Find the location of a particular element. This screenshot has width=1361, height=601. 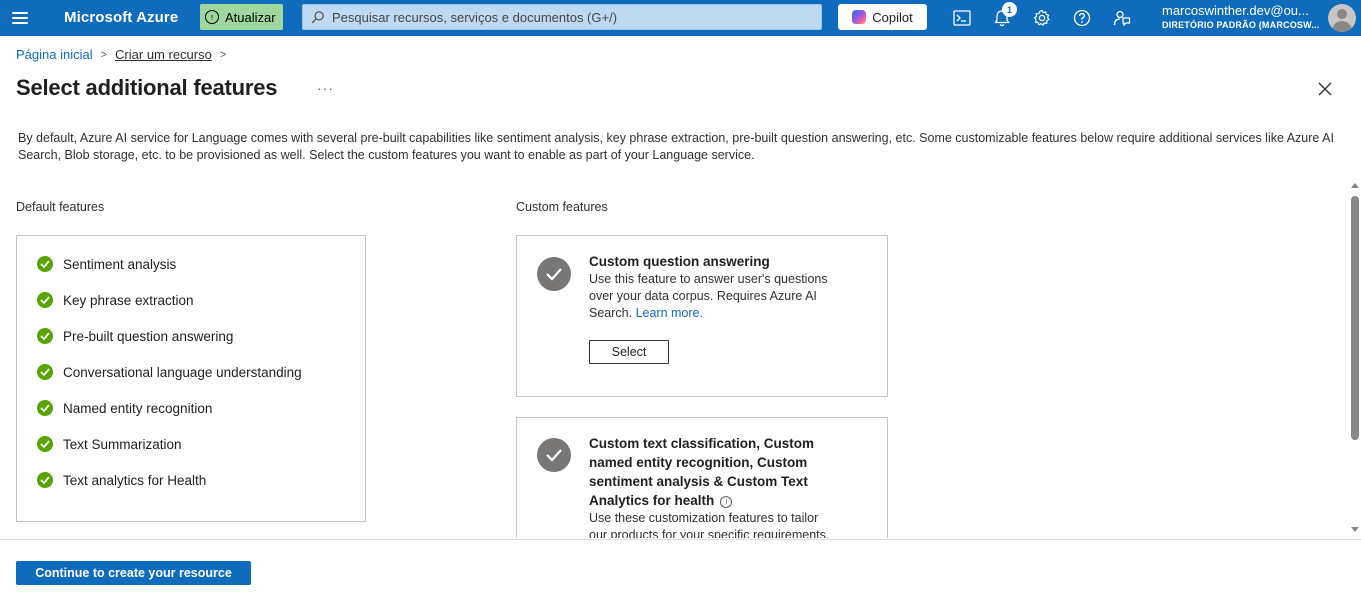

feedback-icon is located at coordinates (1122, 18).